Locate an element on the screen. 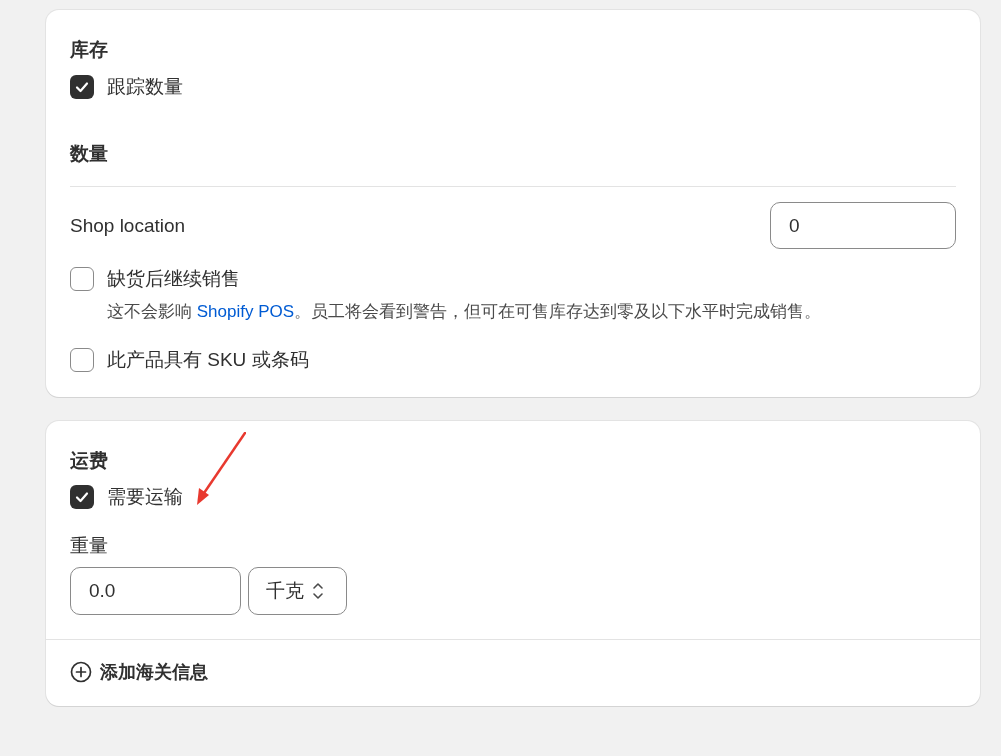 The height and width of the screenshot is (756, 1001). plus-circle-icon is located at coordinates (81, 672).